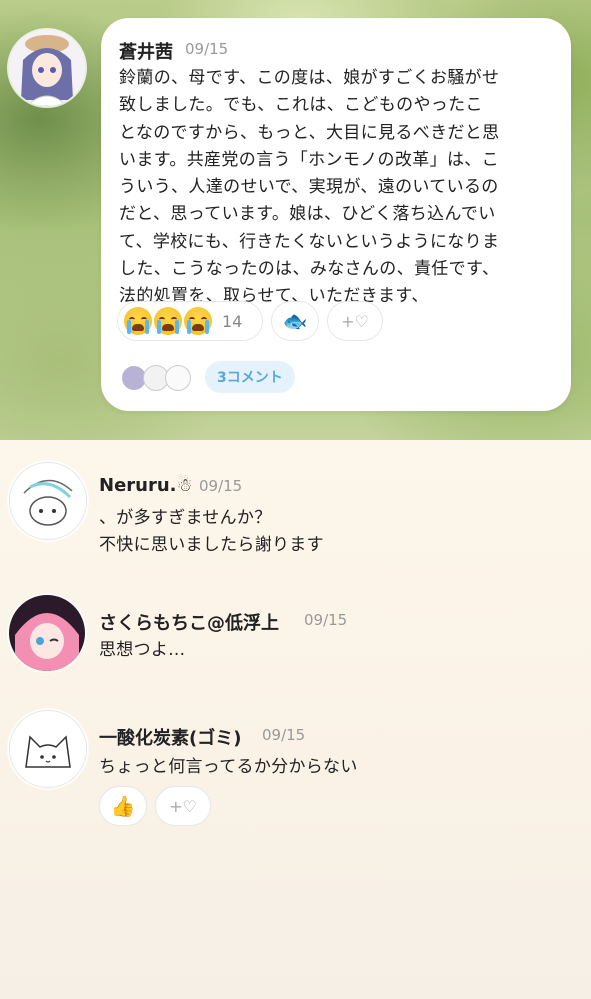  Describe the element at coordinates (178, 378) in the screenshot. I see `mini-avatar` at that location.